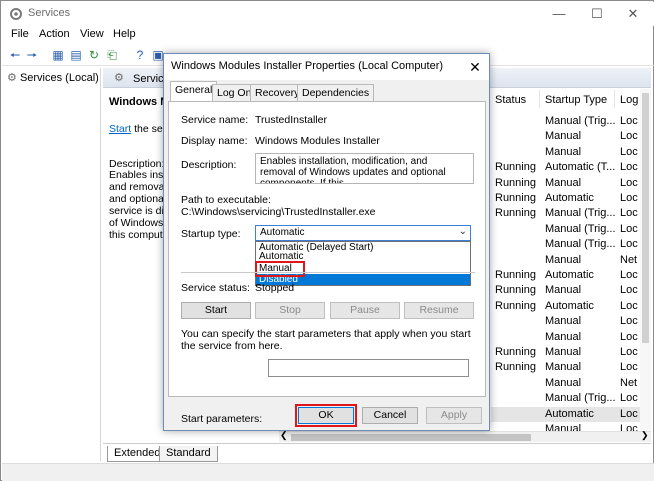  What do you see at coordinates (20, 34) in the screenshot?
I see `menu-file: File` at bounding box center [20, 34].